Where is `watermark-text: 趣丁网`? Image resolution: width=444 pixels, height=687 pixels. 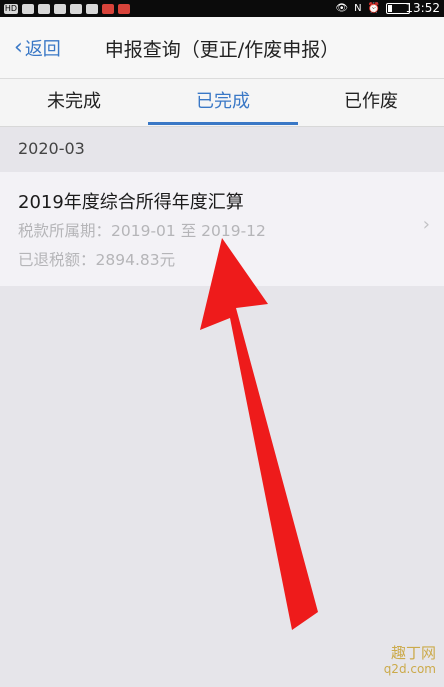 watermark-text: 趣丁网 is located at coordinates (413, 653).